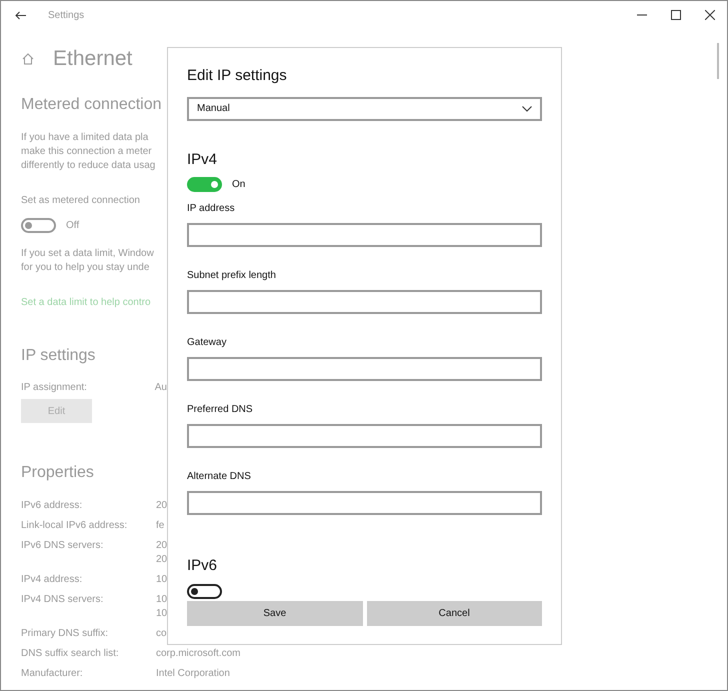  Describe the element at coordinates (454, 613) in the screenshot. I see `dialog-button: Cancel` at that location.